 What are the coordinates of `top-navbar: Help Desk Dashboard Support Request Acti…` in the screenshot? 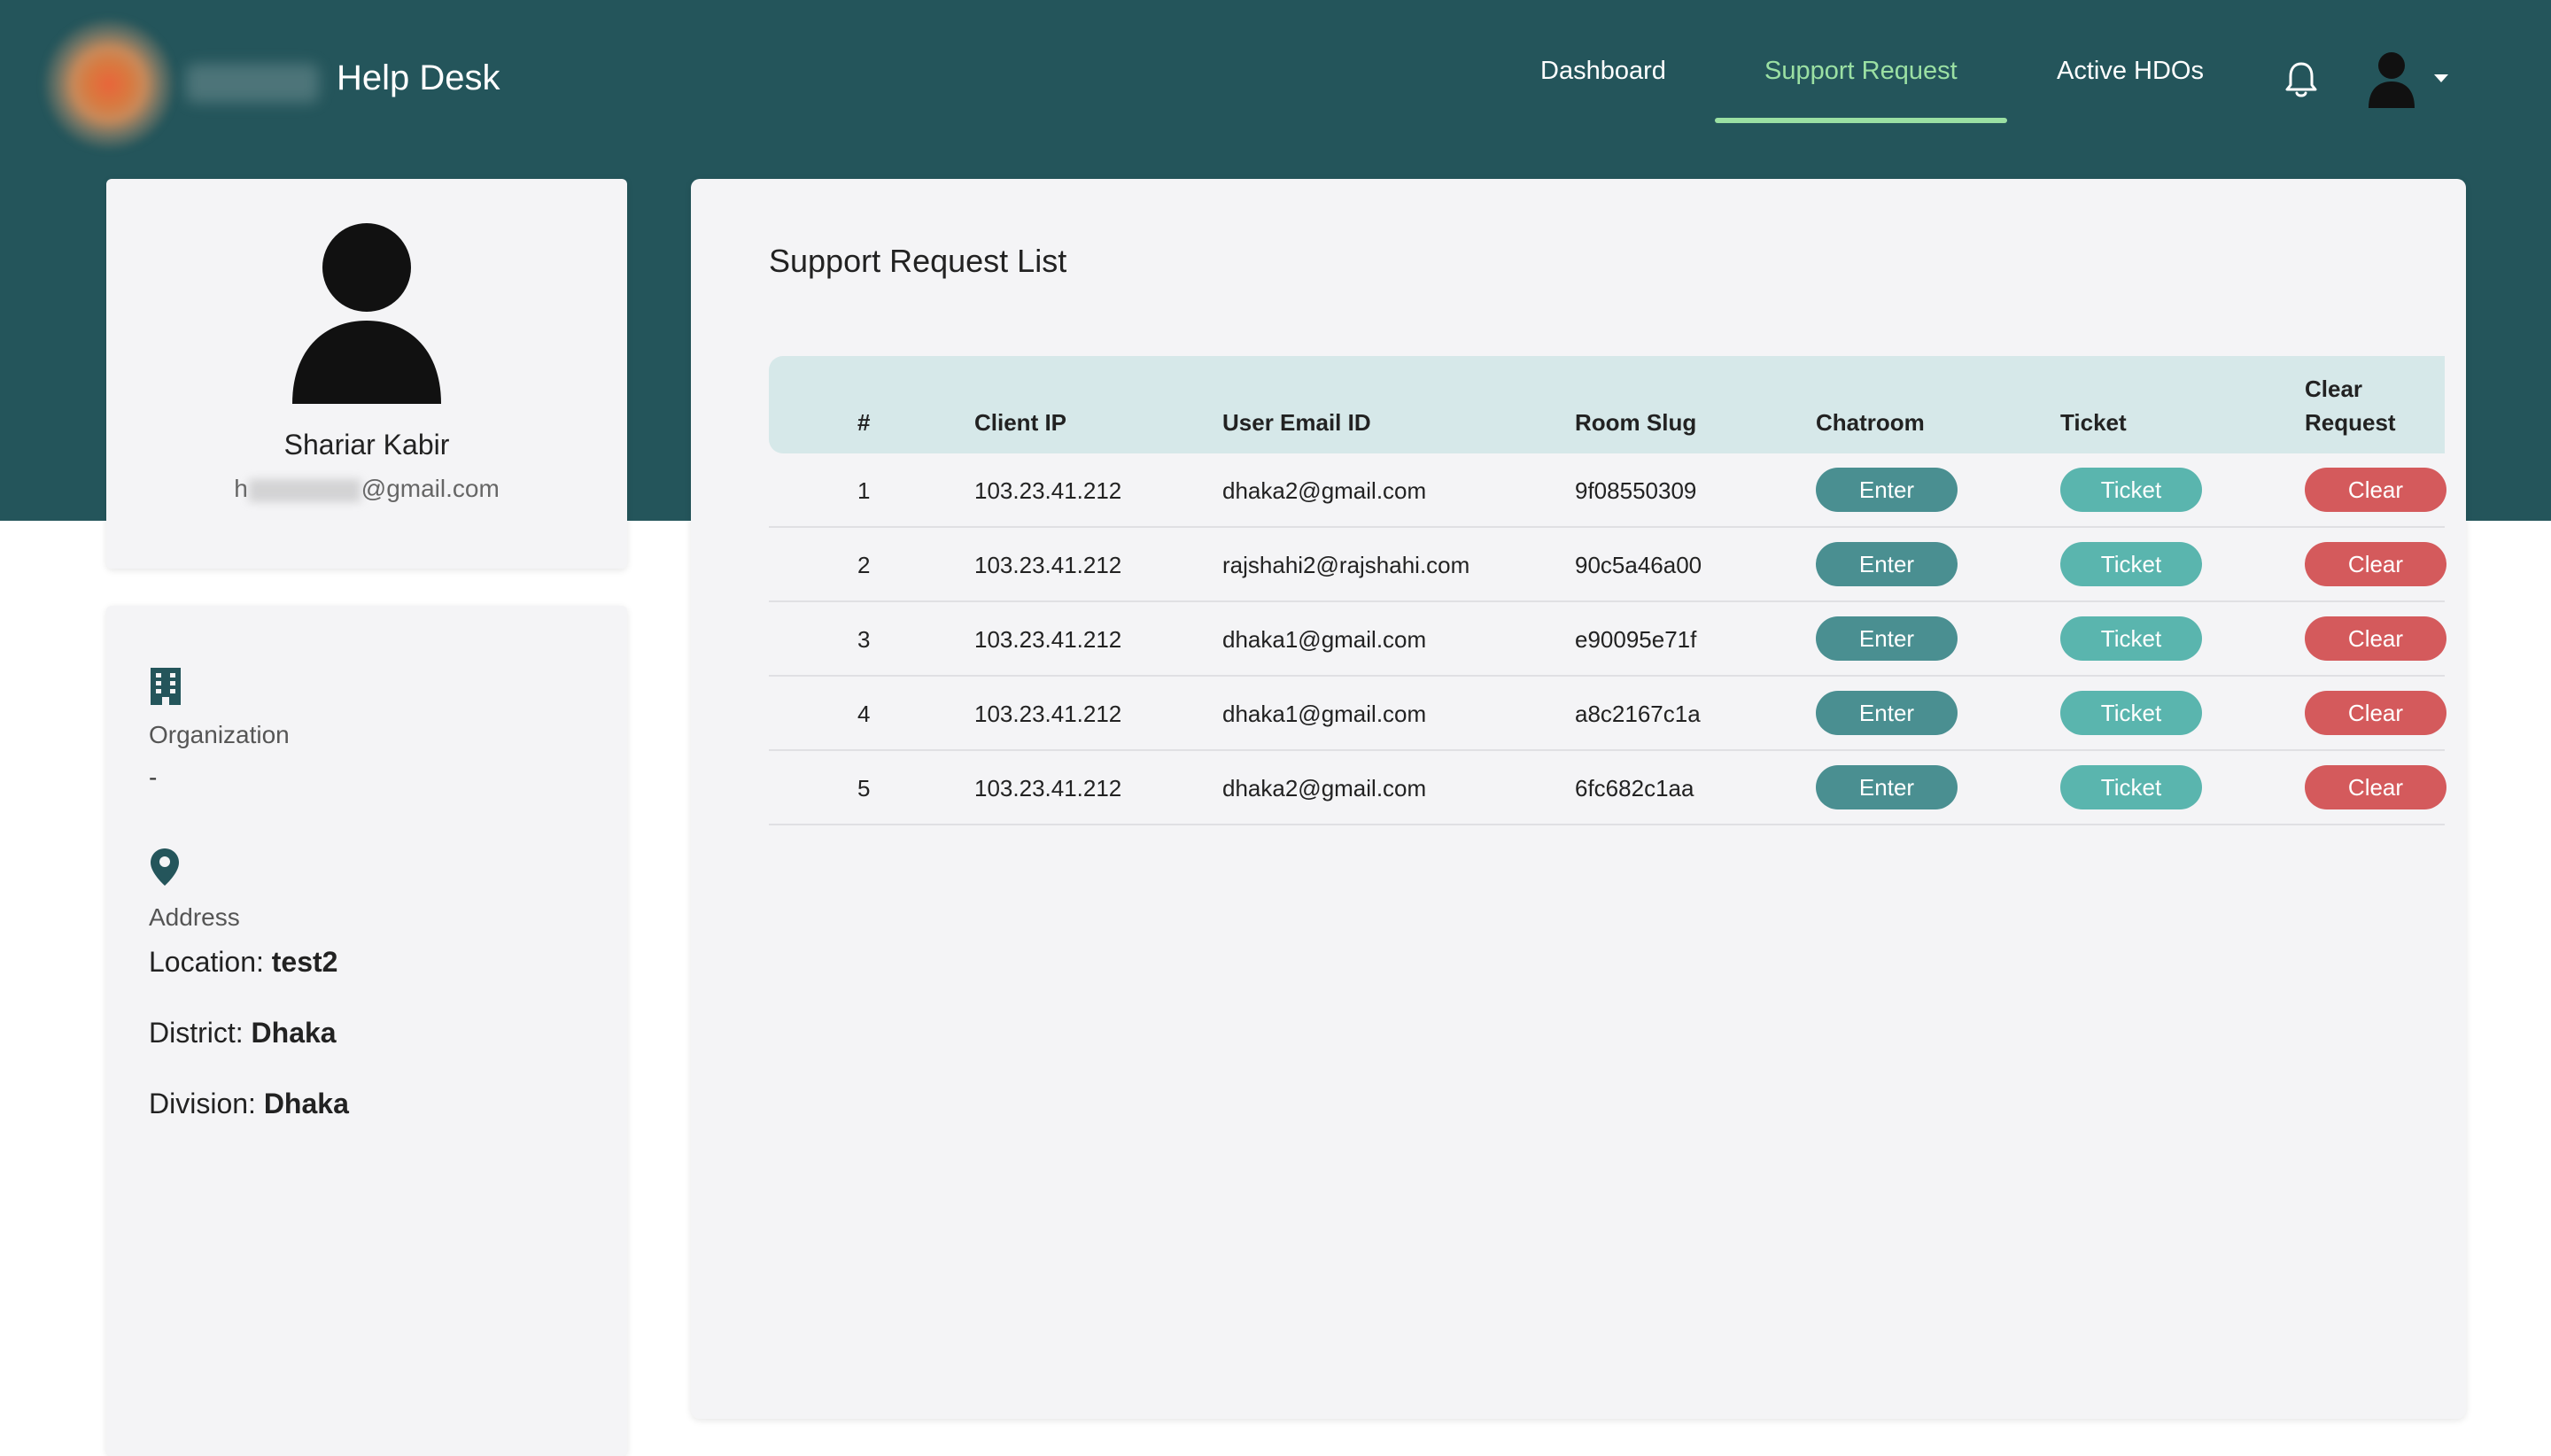 It's located at (1275, 79).